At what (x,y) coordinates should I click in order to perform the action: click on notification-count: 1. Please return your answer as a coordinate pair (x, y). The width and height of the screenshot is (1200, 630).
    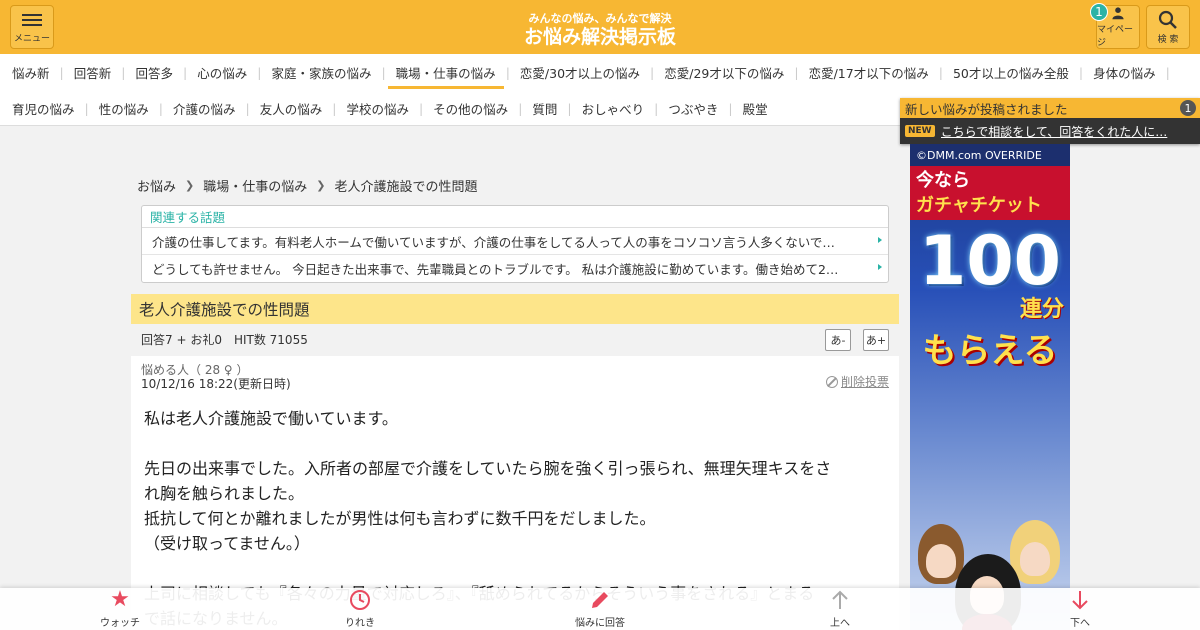
    Looking at the image, I should click on (1188, 108).